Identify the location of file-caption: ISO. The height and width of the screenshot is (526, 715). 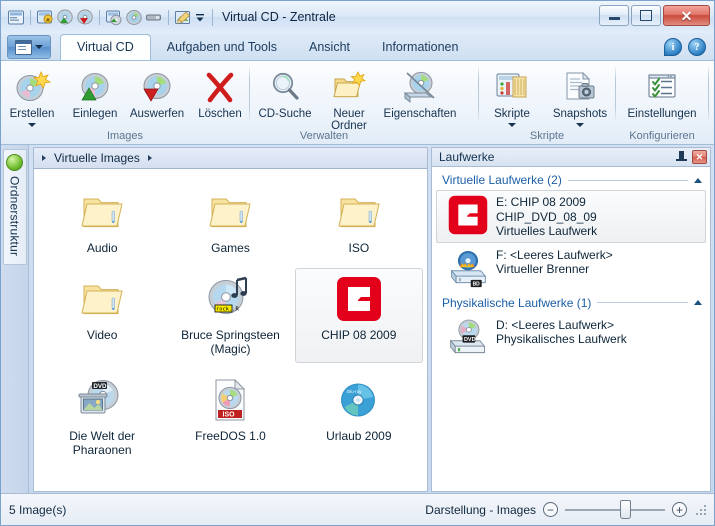
(359, 248).